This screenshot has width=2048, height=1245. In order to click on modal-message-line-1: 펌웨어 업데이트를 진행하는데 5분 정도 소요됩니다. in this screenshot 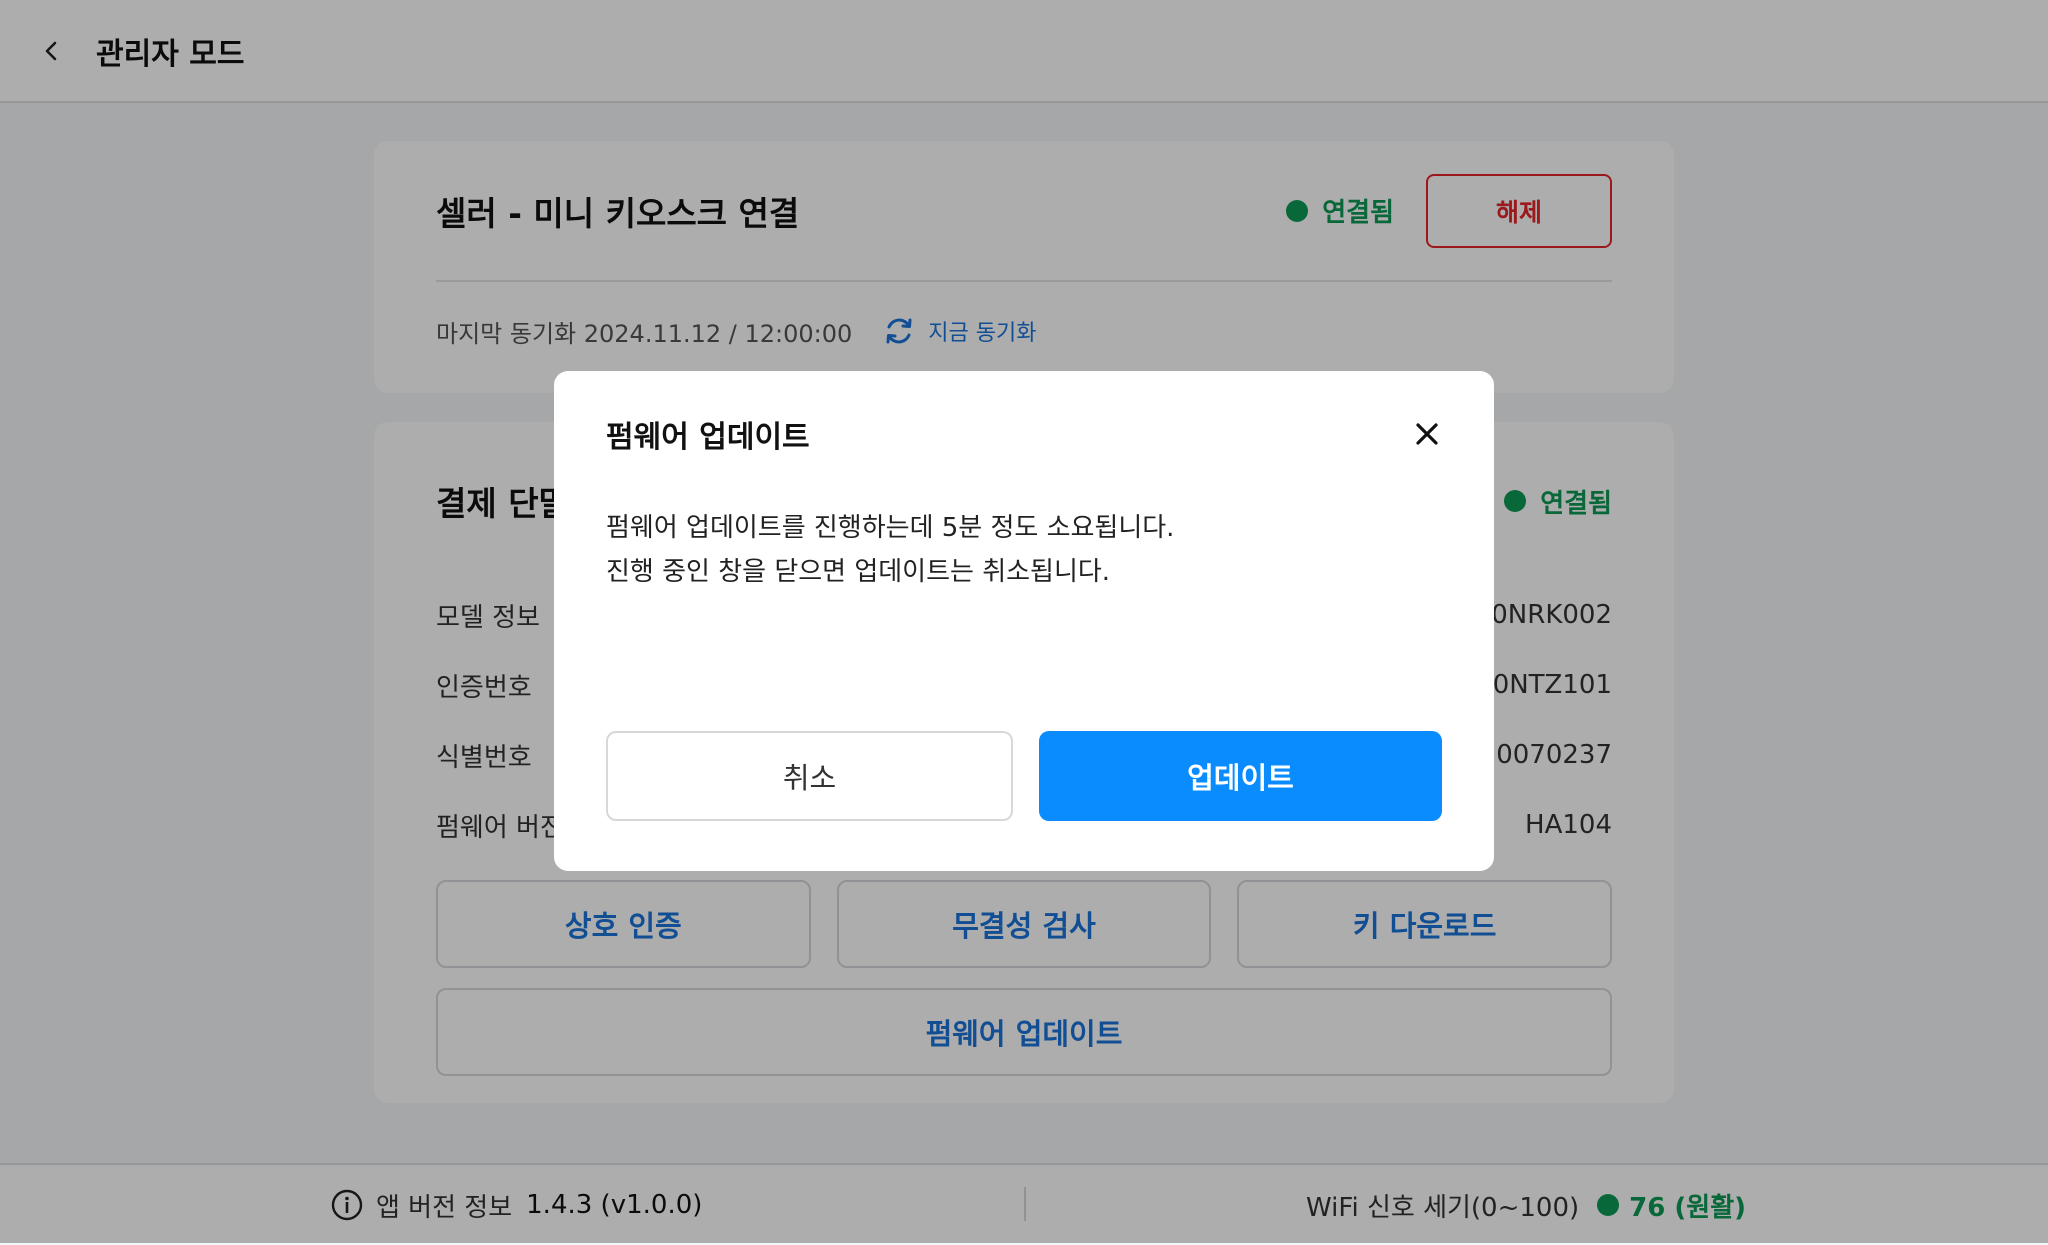, I will do `click(890, 528)`.